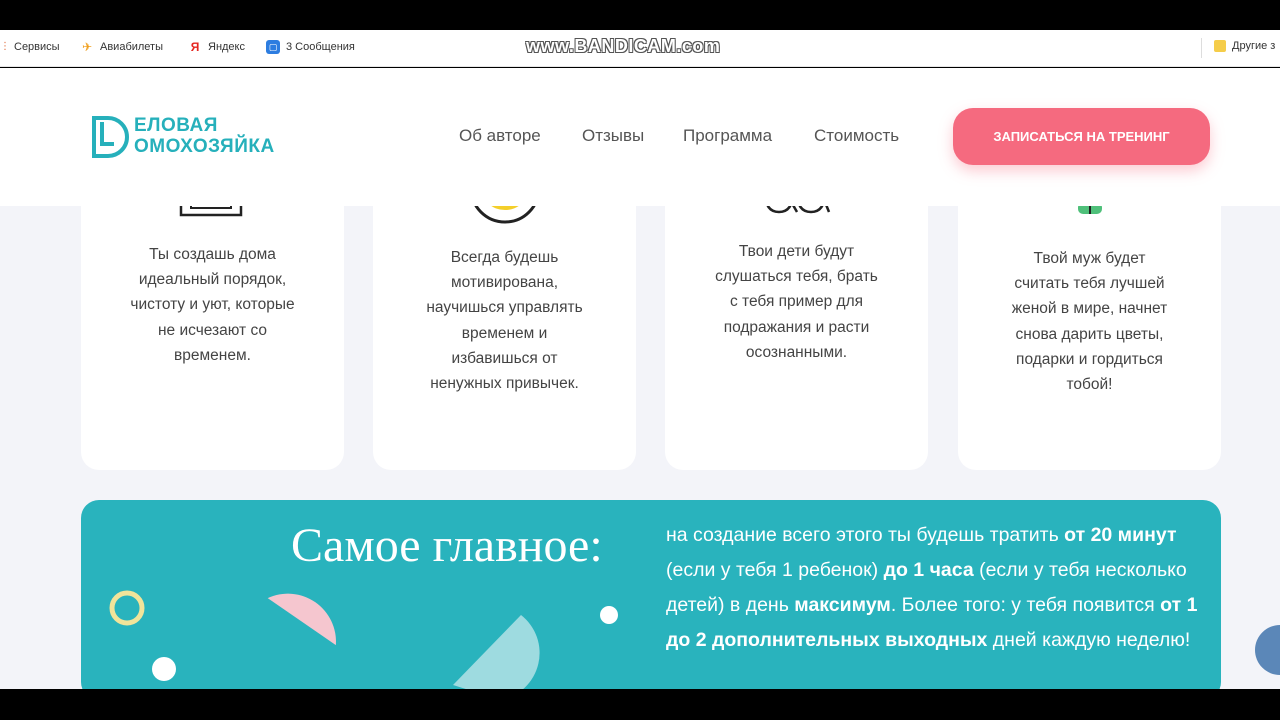 The height and width of the screenshot is (720, 1280). What do you see at coordinates (212, 254) in the screenshot?
I see `card-line: Ты создашь дома` at bounding box center [212, 254].